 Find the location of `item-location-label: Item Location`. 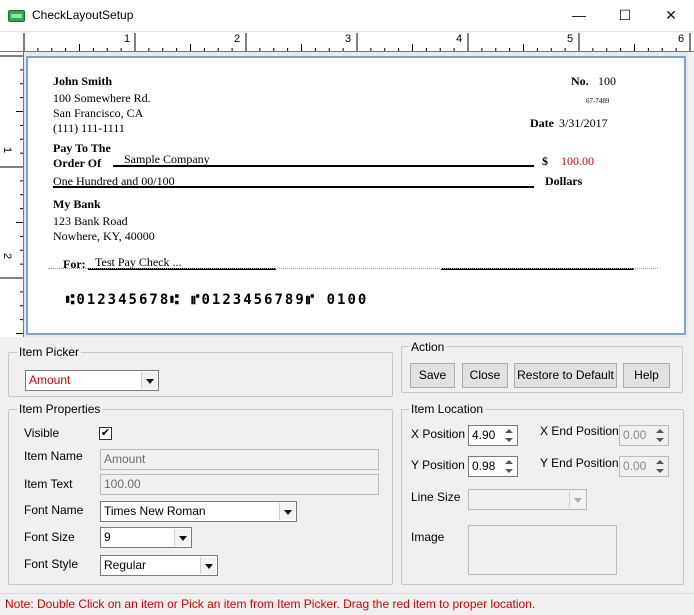

item-location-label: Item Location is located at coordinates (447, 409).